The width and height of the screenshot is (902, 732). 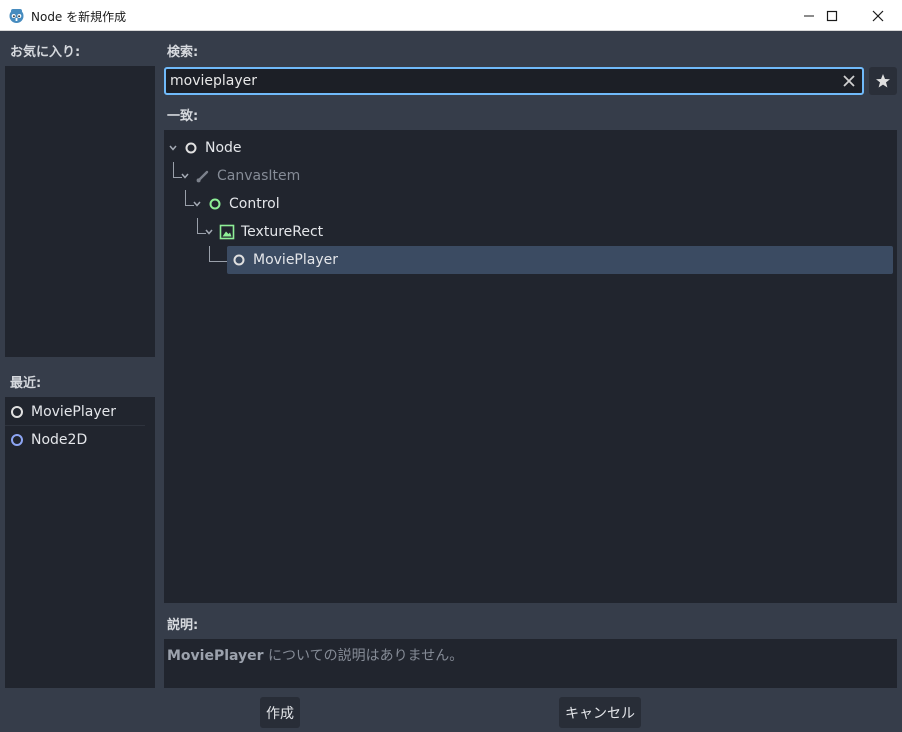 What do you see at coordinates (215, 204) in the screenshot?
I see `control-icon` at bounding box center [215, 204].